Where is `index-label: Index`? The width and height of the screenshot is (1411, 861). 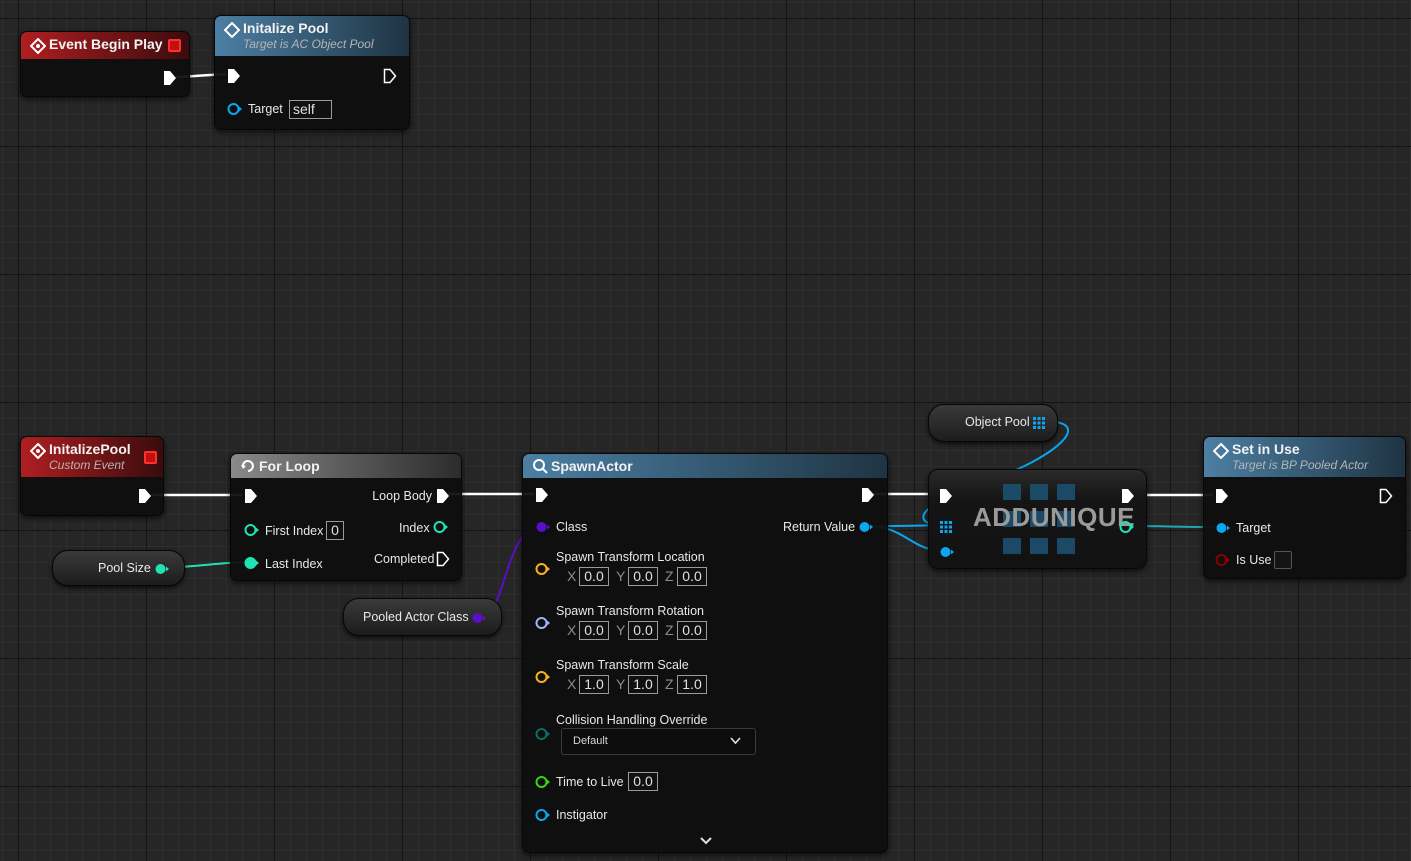 index-label: Index is located at coordinates (414, 528).